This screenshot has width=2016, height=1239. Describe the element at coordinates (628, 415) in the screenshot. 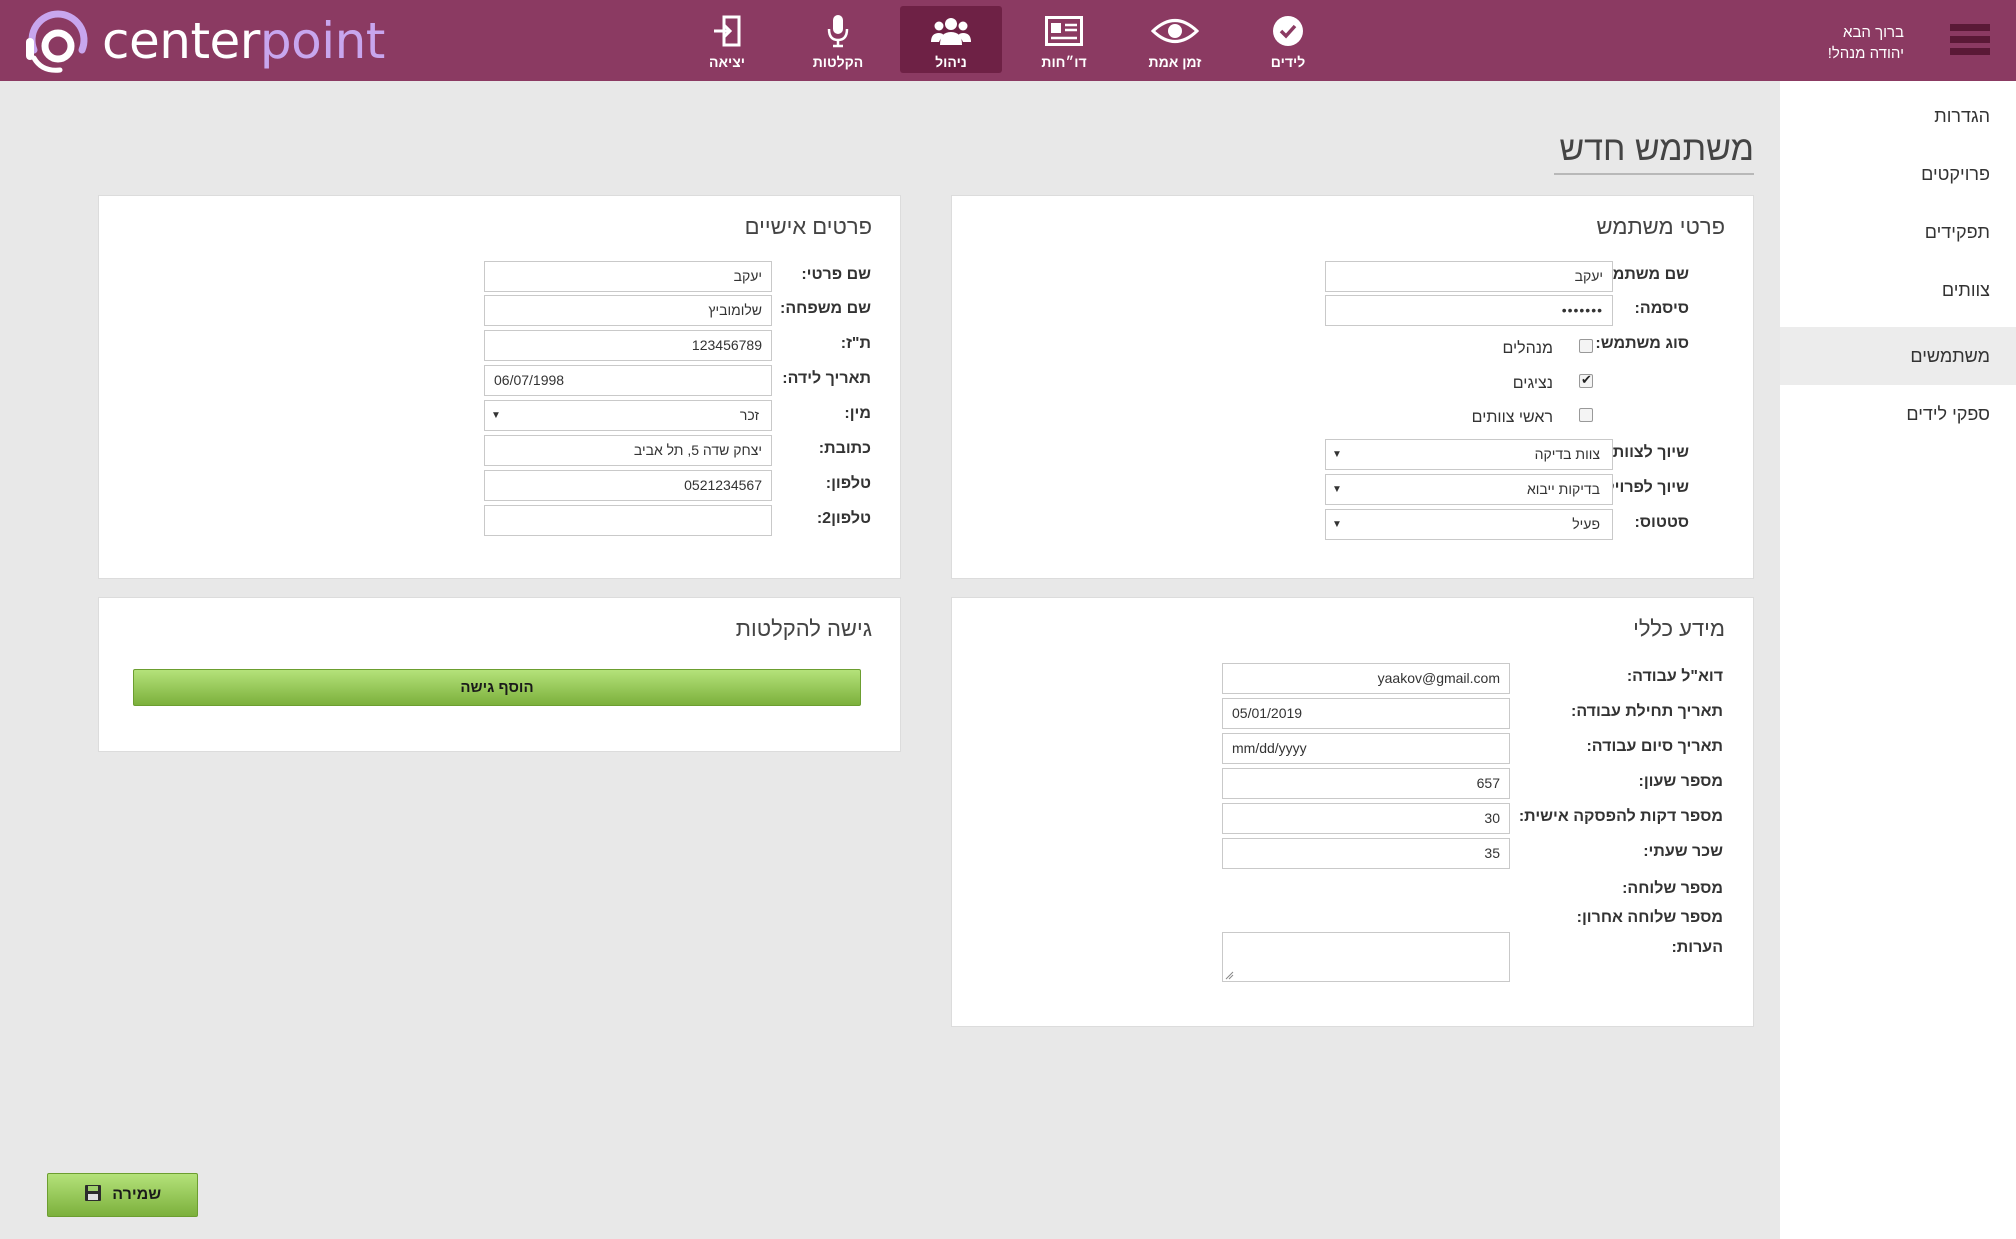

I see `gender-select: זכר ▼` at that location.